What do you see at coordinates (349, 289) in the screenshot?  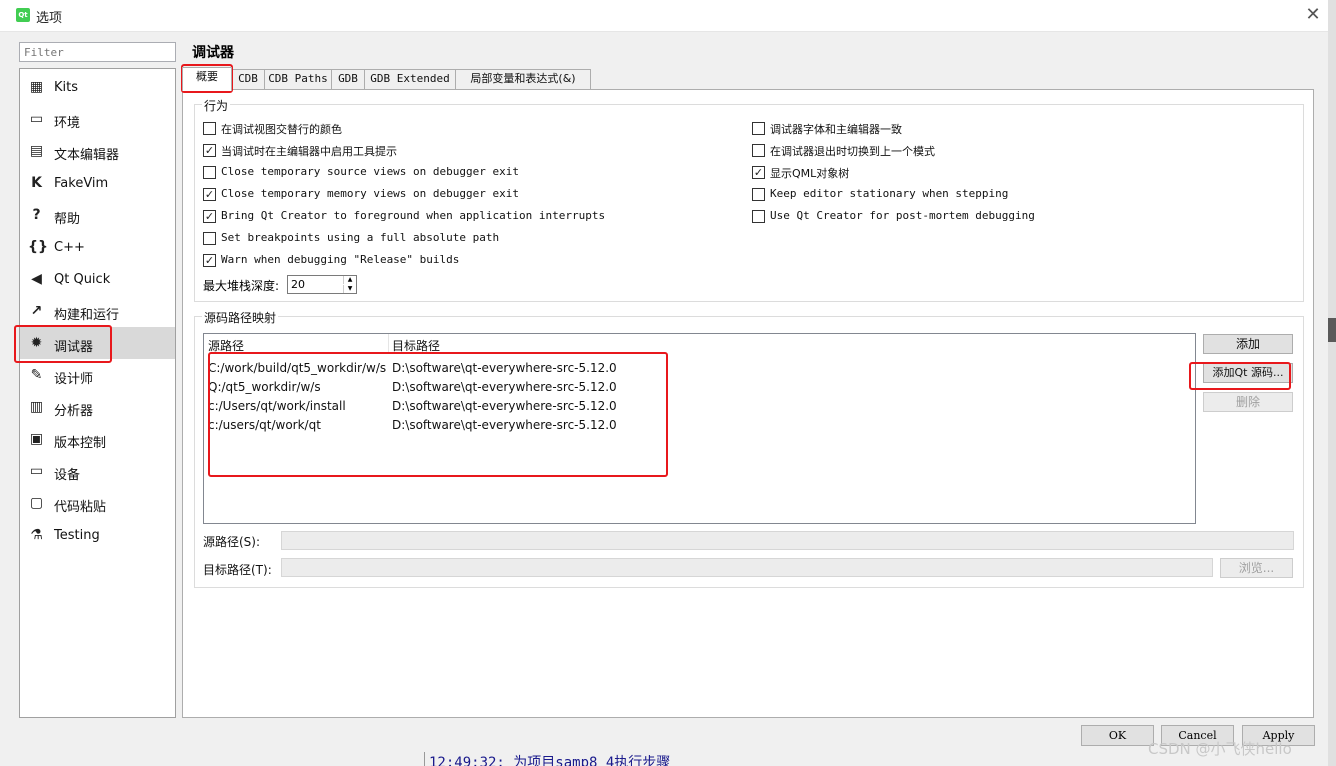 I see `spin-down-icon: ▼` at bounding box center [349, 289].